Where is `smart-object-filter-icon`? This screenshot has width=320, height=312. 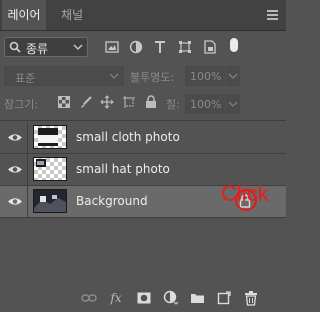
smart-object-filter-icon is located at coordinates (210, 47).